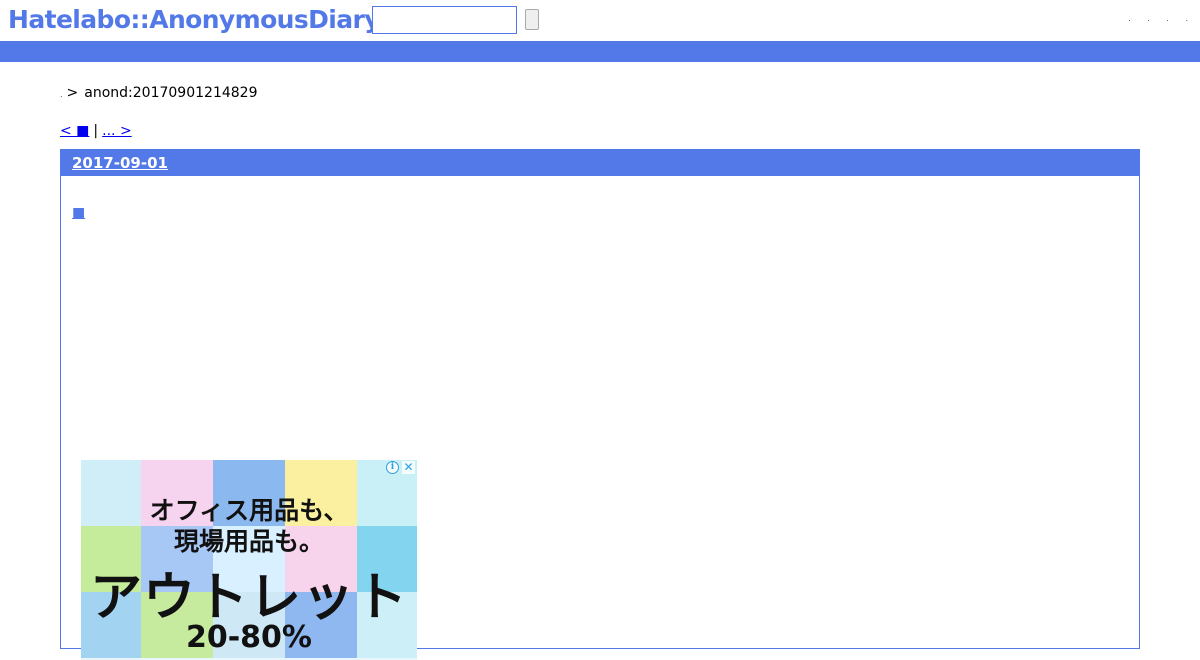  What do you see at coordinates (248, 598) in the screenshot?
I see `ad-headline-3: アウトレット` at bounding box center [248, 598].